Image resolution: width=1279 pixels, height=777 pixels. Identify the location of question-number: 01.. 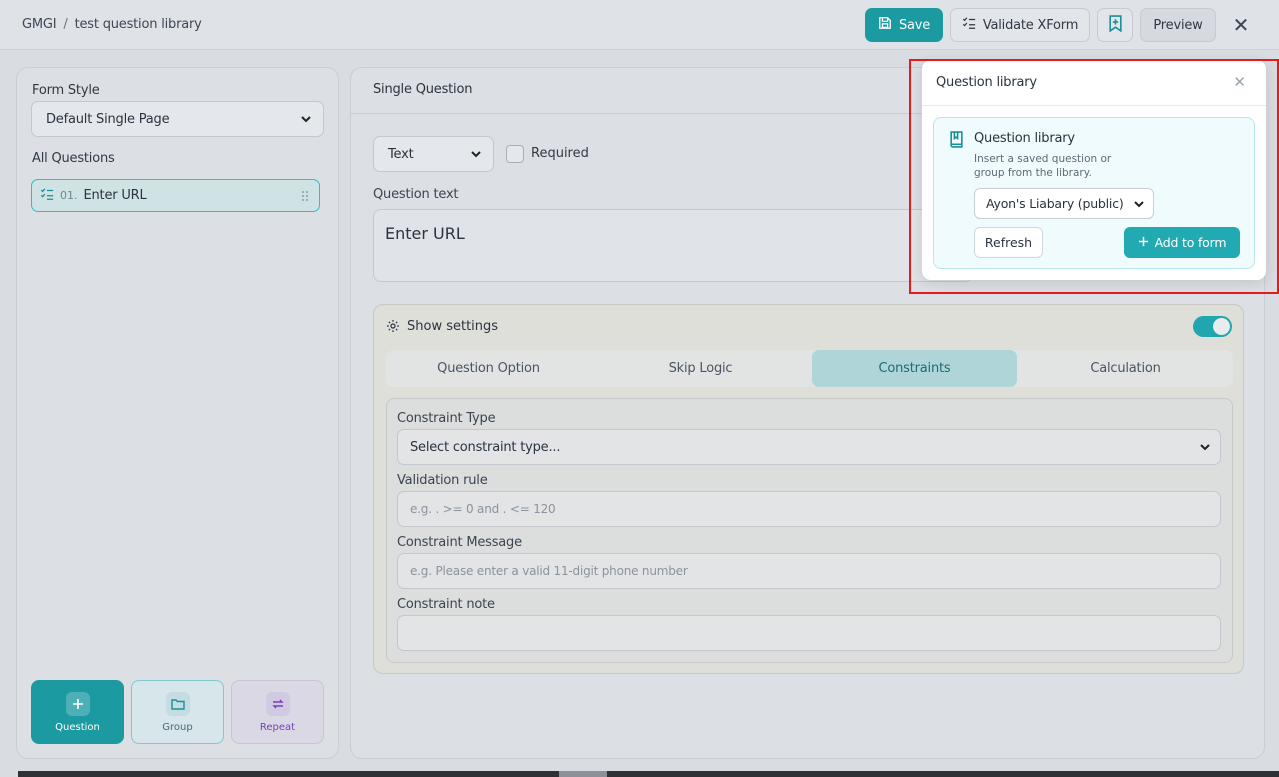
(69, 195).